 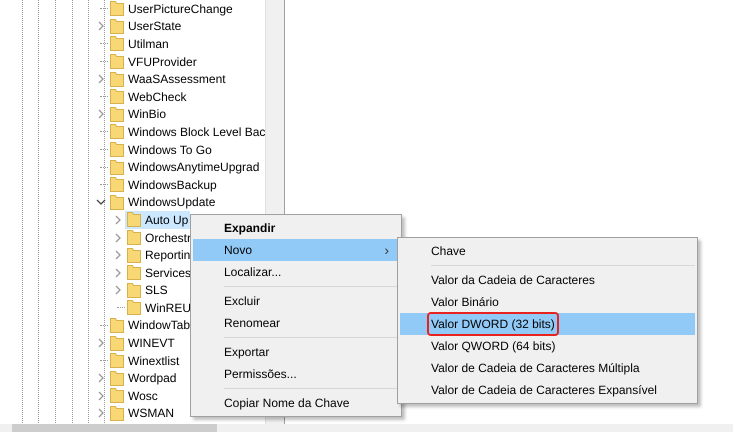 I want to click on tree-item: Services, so click(x=159, y=273).